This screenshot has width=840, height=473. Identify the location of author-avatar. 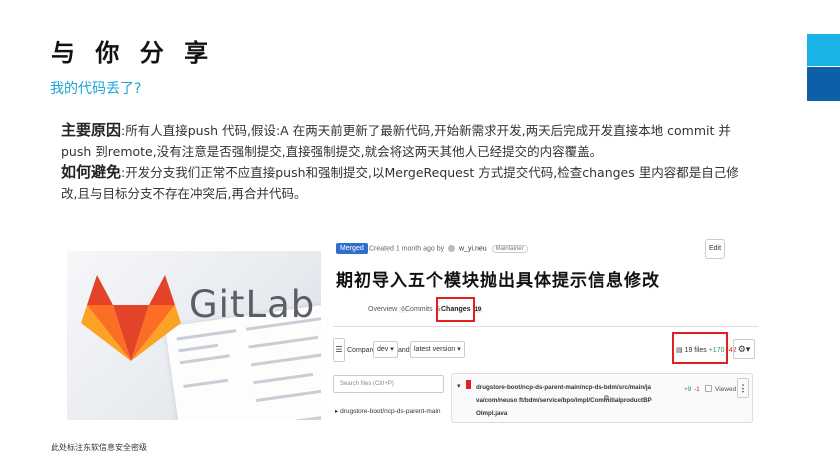
(452, 248).